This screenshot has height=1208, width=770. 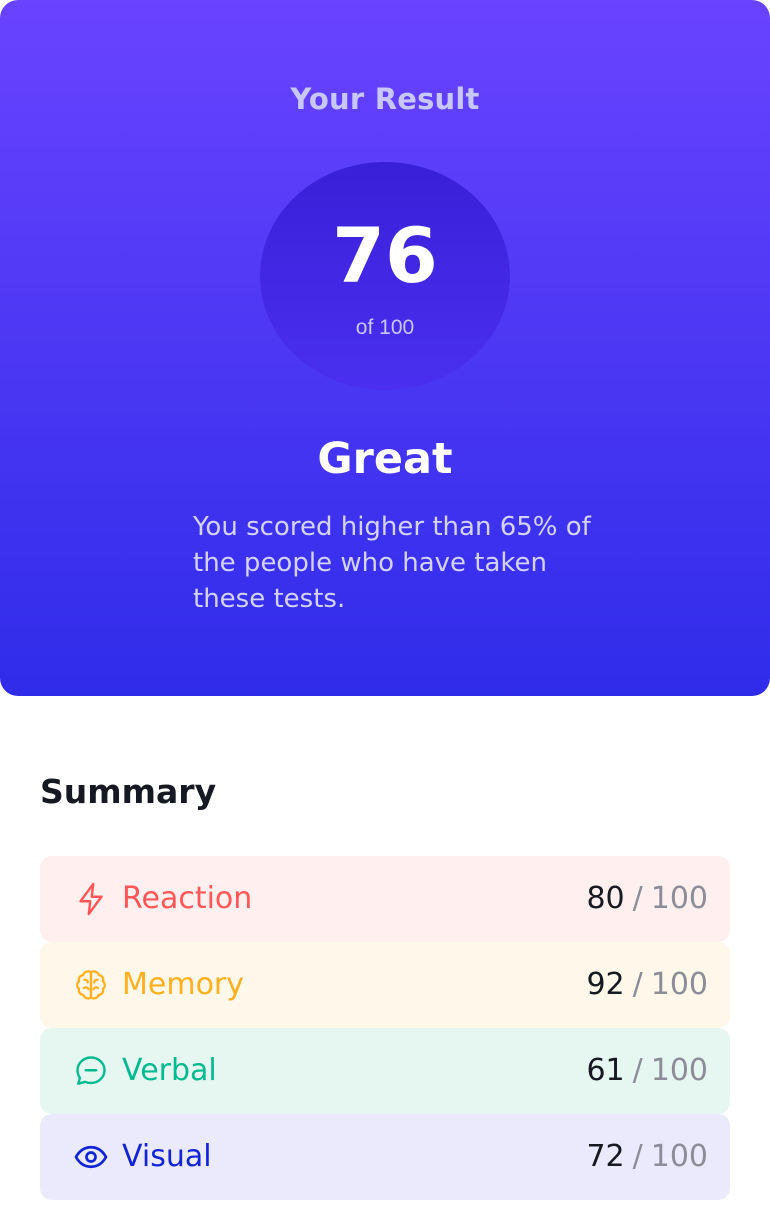 What do you see at coordinates (169, 1070) in the screenshot?
I see `summary-item-label: Verbal` at bounding box center [169, 1070].